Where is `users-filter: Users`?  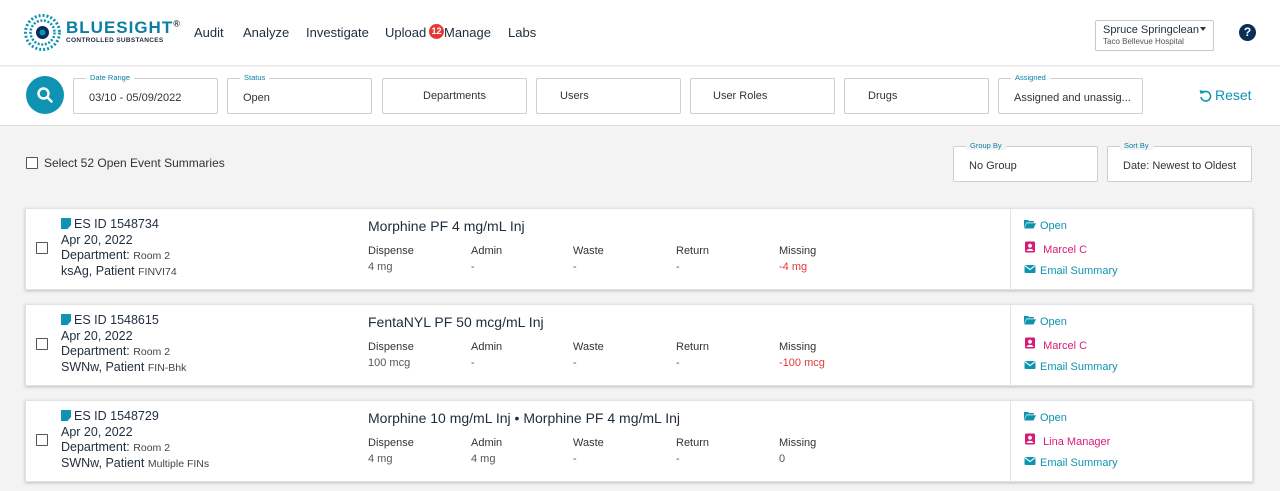
users-filter: Users is located at coordinates (608, 96).